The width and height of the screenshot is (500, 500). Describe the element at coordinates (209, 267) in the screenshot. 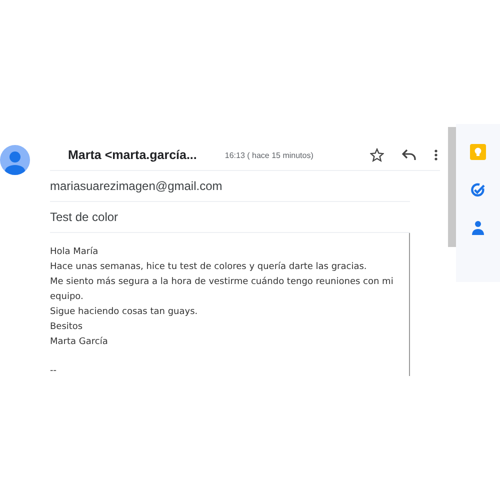

I see `body-line: Hace unas semanas, hice tu test de colores y quería darte las gracias.` at that location.